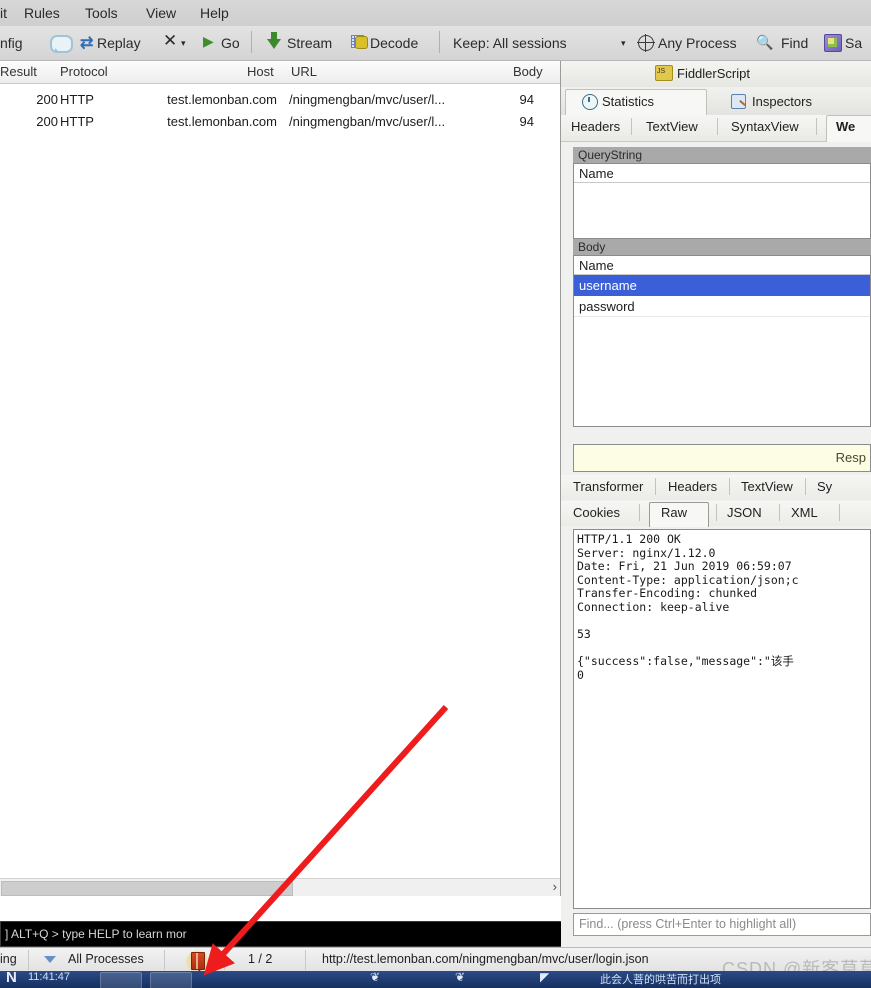 Image resolution: width=871 pixels, height=988 pixels. What do you see at coordinates (230, 43) in the screenshot?
I see `go-button: Go` at bounding box center [230, 43].